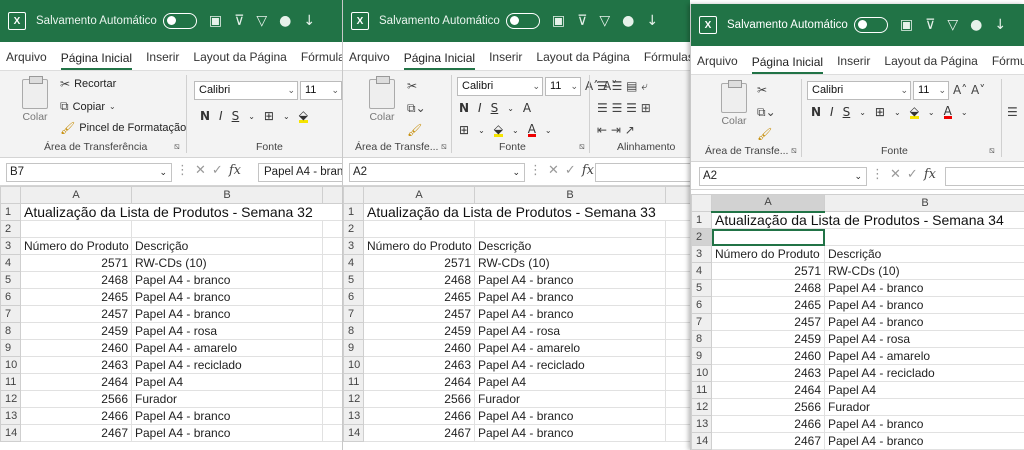  What do you see at coordinates (437, 172) in the screenshot?
I see `name-box: A2 ⌄` at bounding box center [437, 172].